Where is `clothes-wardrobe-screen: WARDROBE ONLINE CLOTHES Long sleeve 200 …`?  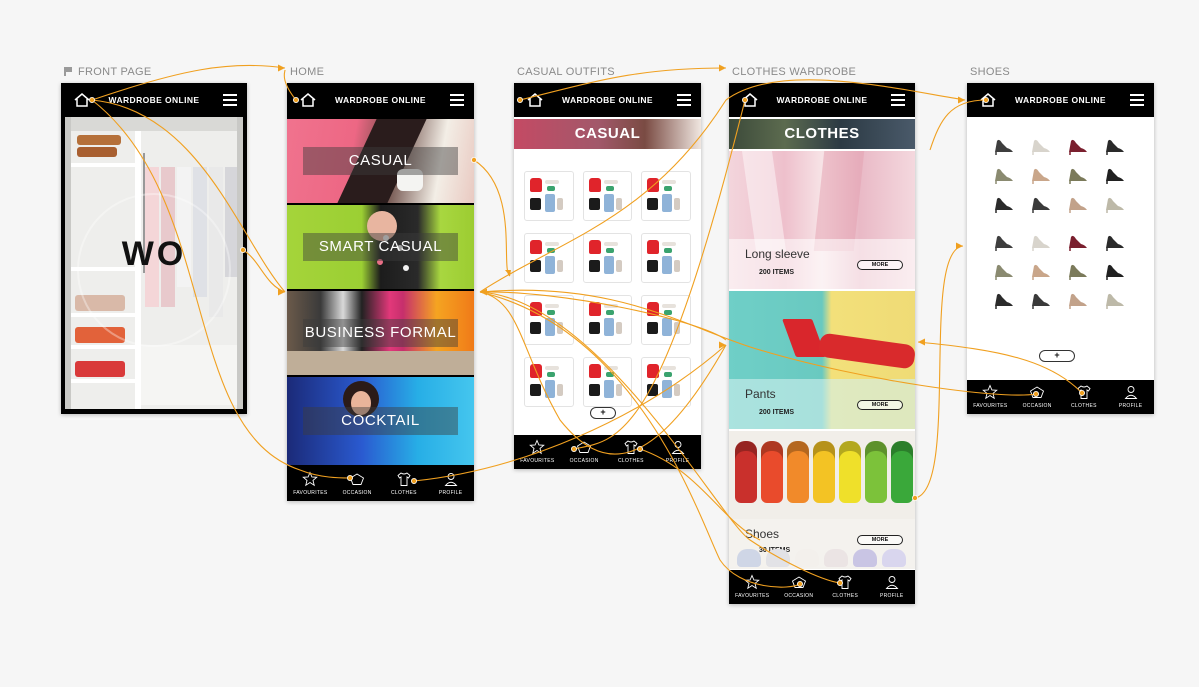 clothes-wardrobe-screen: WARDROBE ONLINE CLOTHES Long sleeve 200 … is located at coordinates (822, 343).